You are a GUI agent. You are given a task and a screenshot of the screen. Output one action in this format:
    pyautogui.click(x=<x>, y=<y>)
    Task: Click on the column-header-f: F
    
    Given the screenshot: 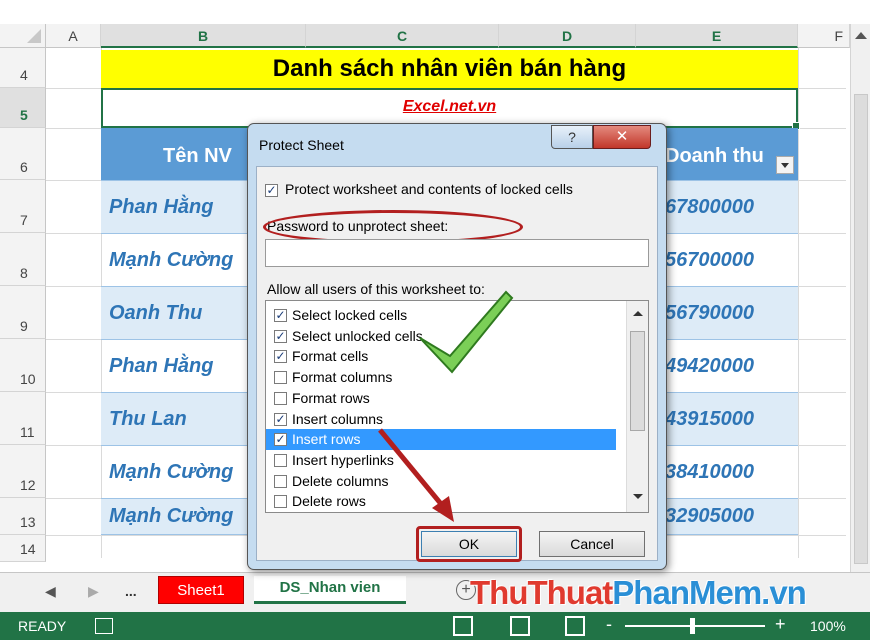 What is the action you would take?
    pyautogui.click(x=824, y=36)
    